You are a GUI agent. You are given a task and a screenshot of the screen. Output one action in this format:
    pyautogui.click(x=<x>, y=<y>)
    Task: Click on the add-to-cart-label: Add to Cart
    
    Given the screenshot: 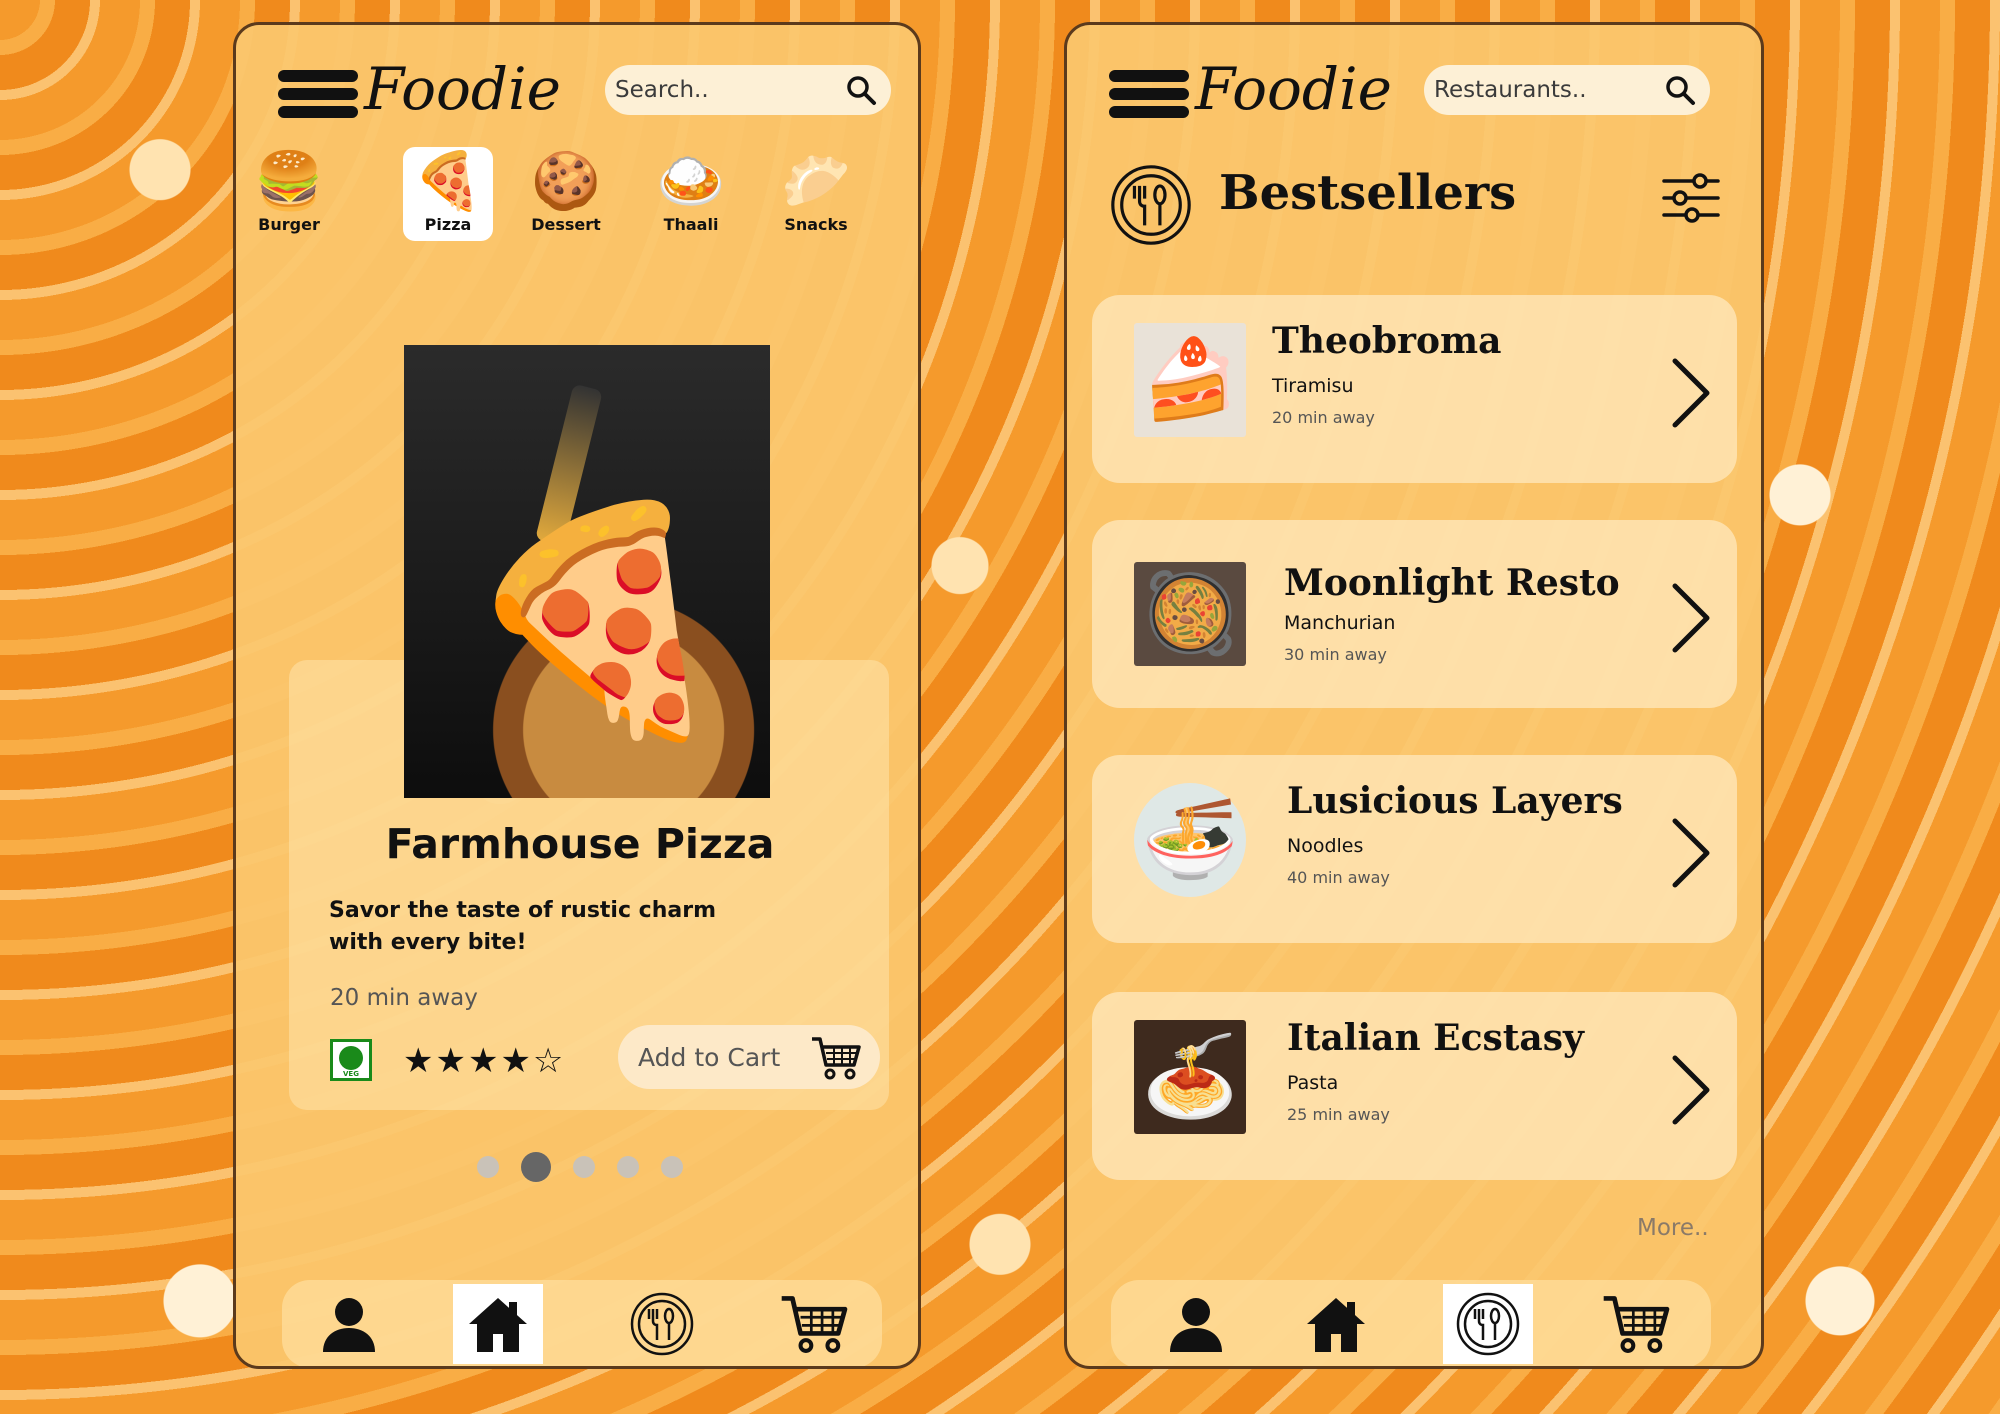 What is the action you would take?
    pyautogui.click(x=709, y=1057)
    